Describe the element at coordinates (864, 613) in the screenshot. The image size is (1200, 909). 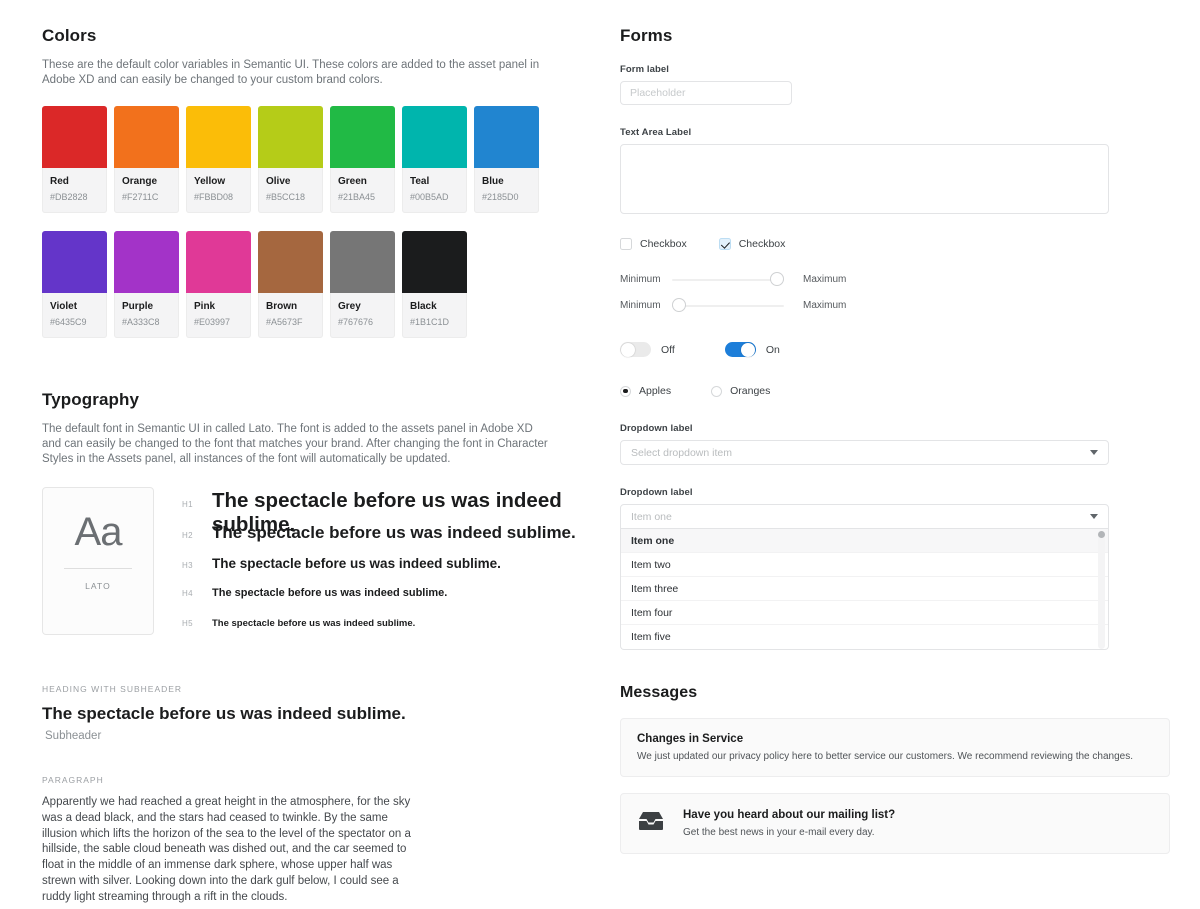
I see `dropdown-item: Item four` at that location.